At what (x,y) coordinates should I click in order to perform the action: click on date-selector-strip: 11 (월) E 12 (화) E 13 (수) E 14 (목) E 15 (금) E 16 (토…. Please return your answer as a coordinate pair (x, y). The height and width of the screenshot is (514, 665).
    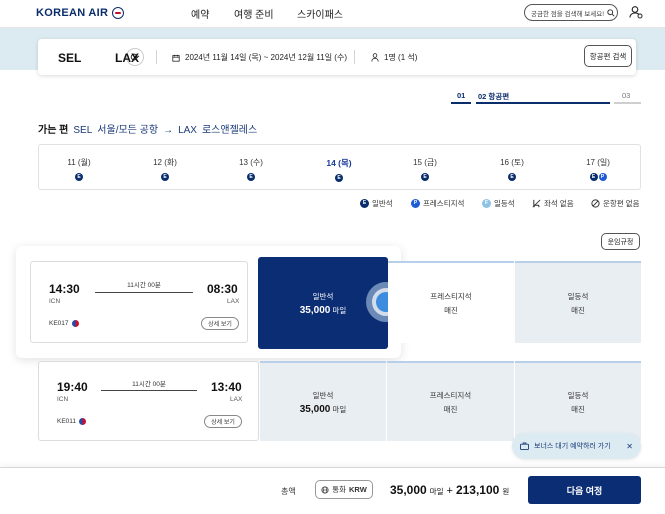
    Looking at the image, I should click on (339, 167).